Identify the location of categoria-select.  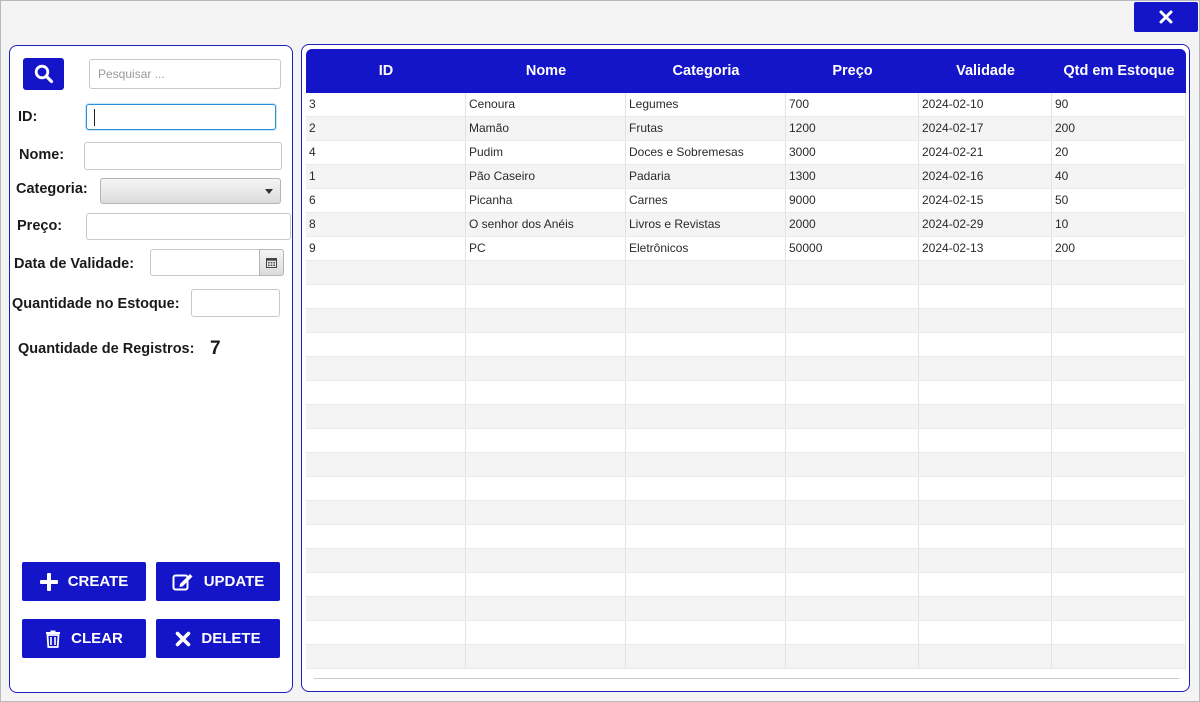
(190, 191).